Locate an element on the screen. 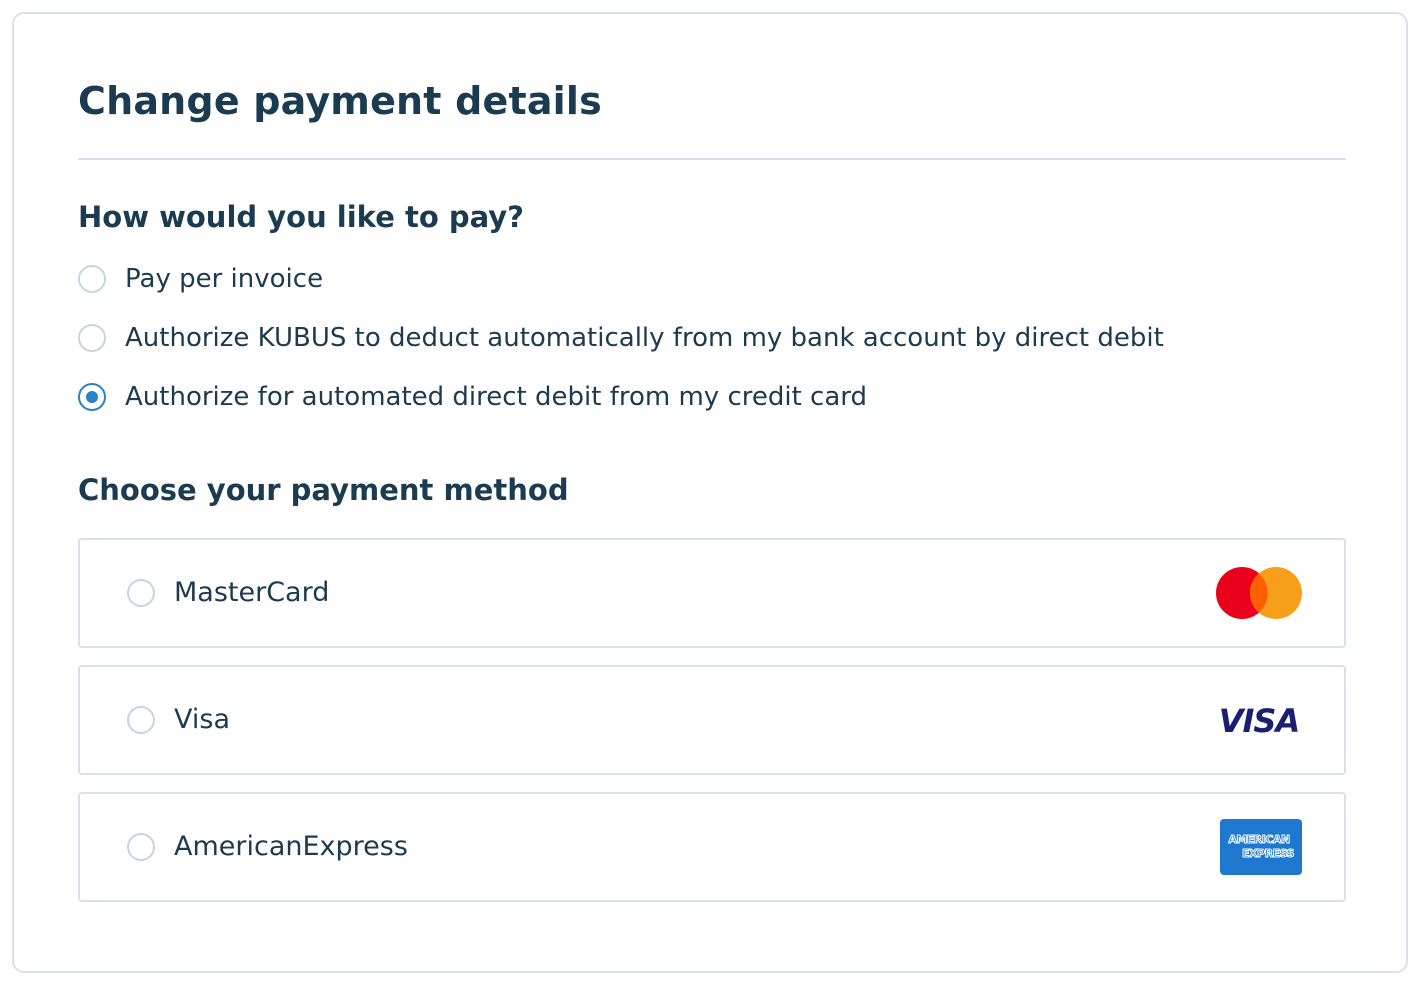 This screenshot has height=994, width=1424. amex-logo-text: EXPRESS is located at coordinates (1268, 854).